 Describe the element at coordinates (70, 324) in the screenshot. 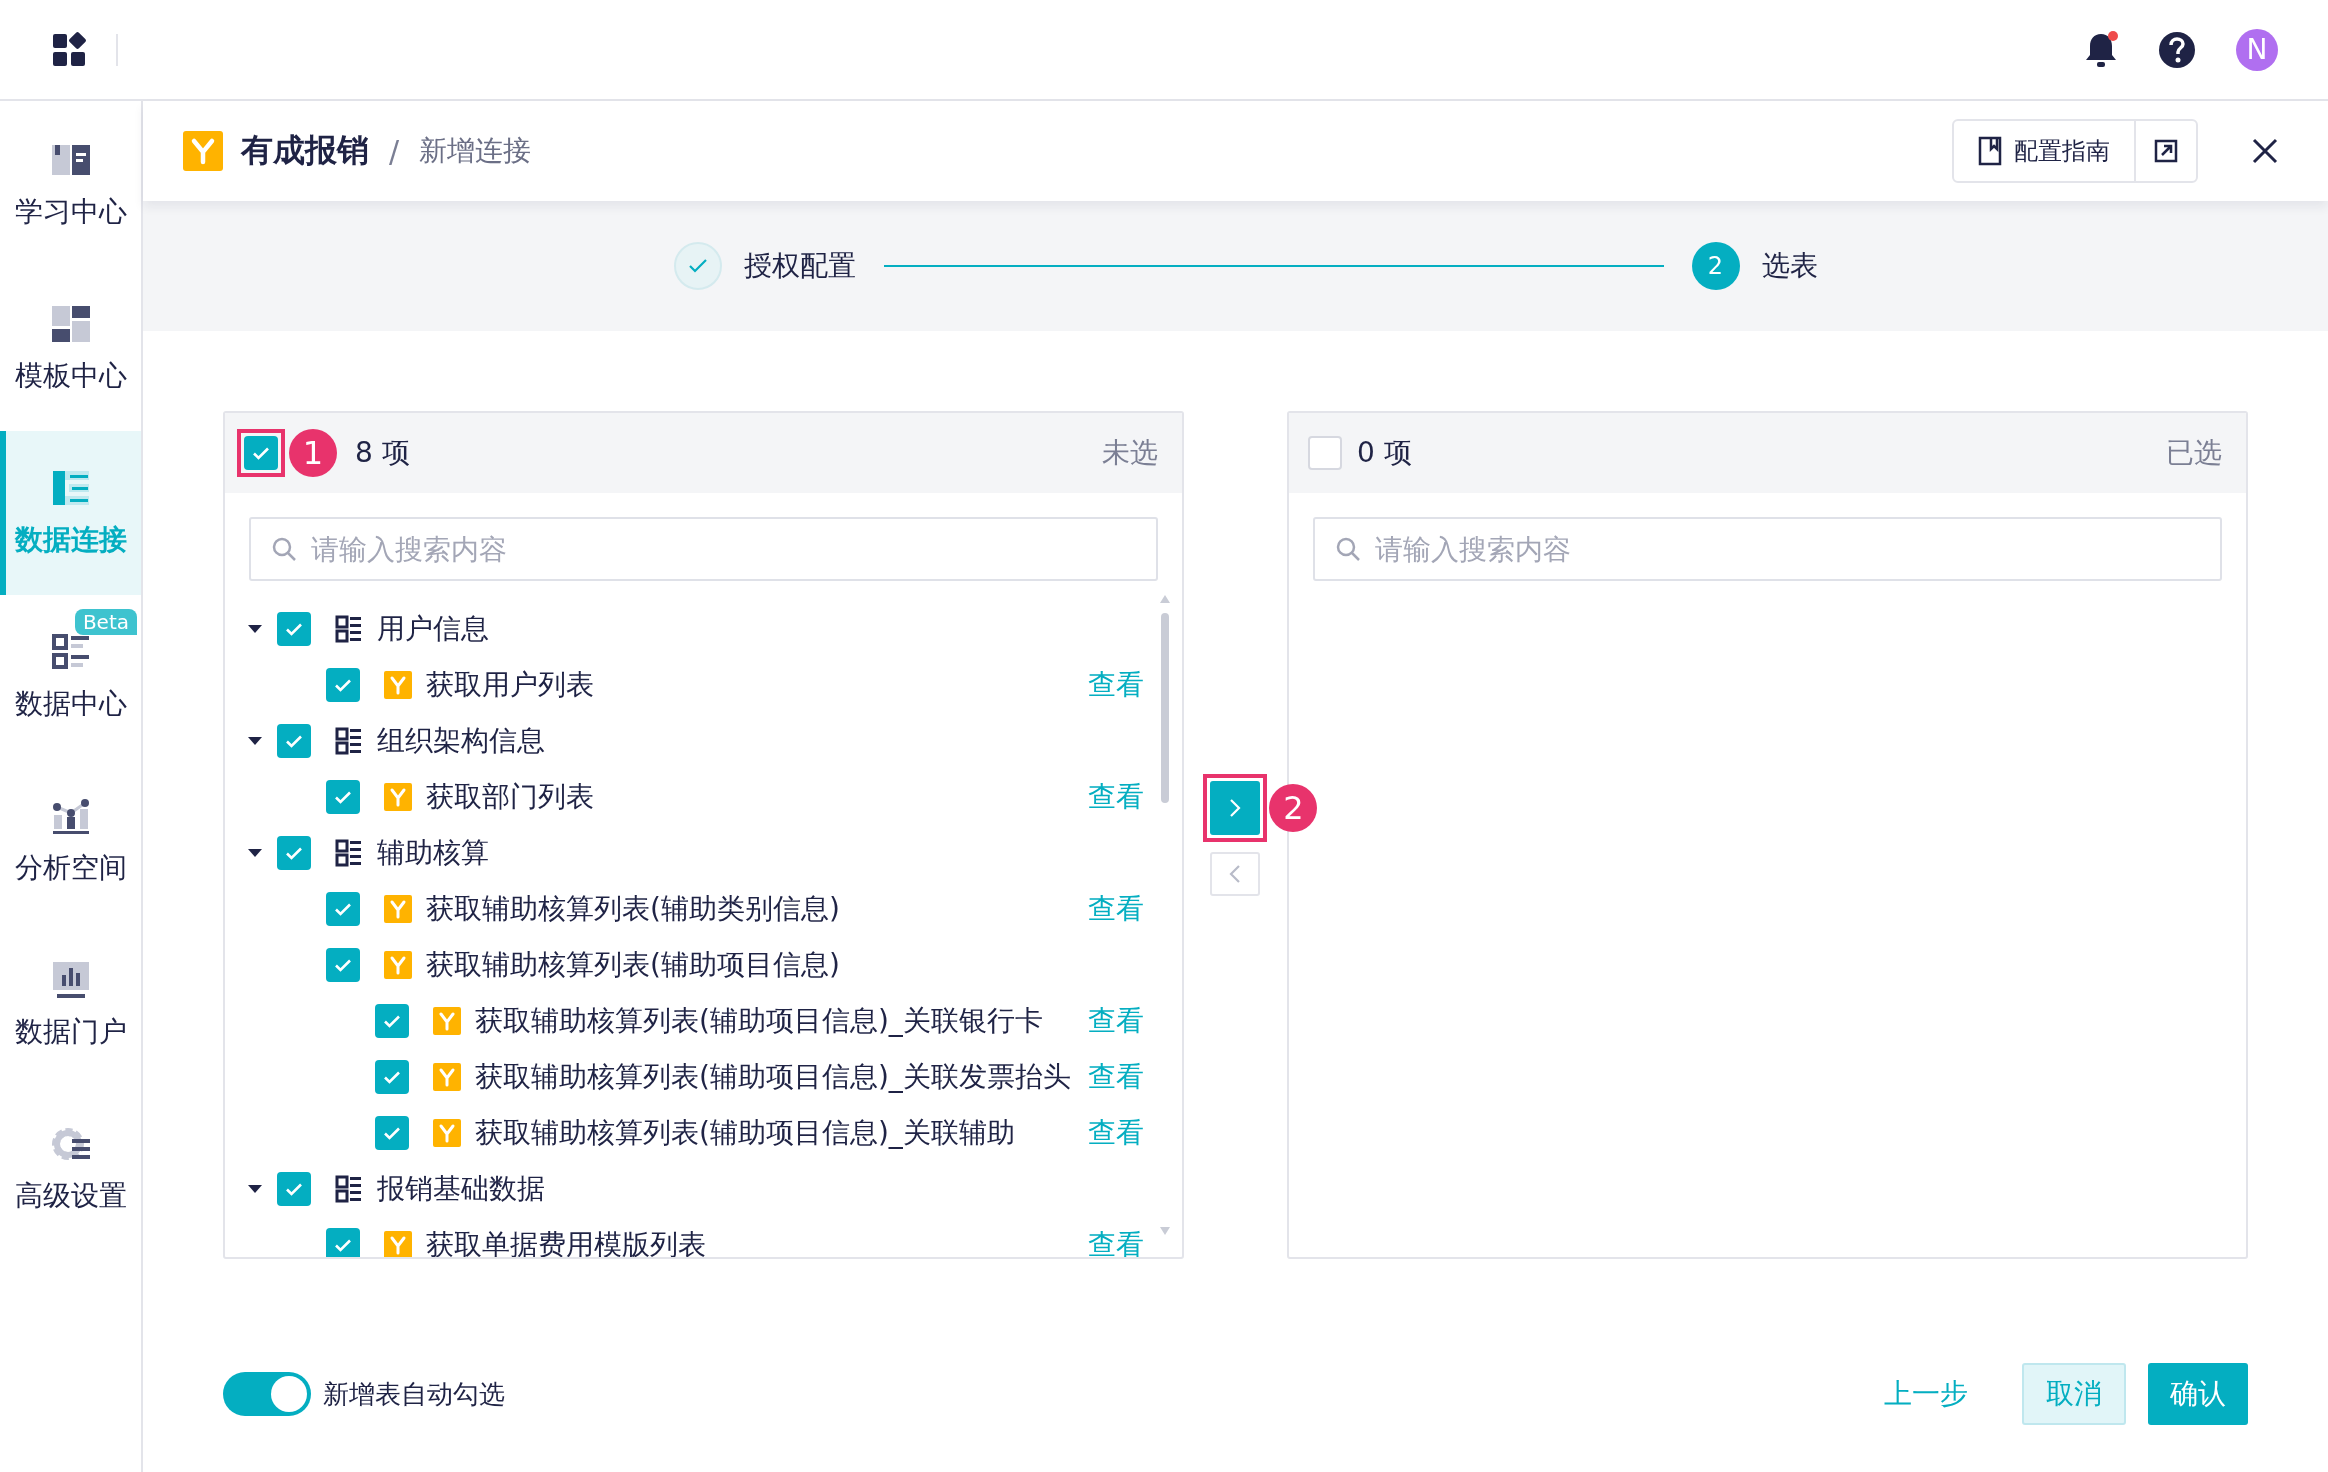

I see `layout-icon` at that location.